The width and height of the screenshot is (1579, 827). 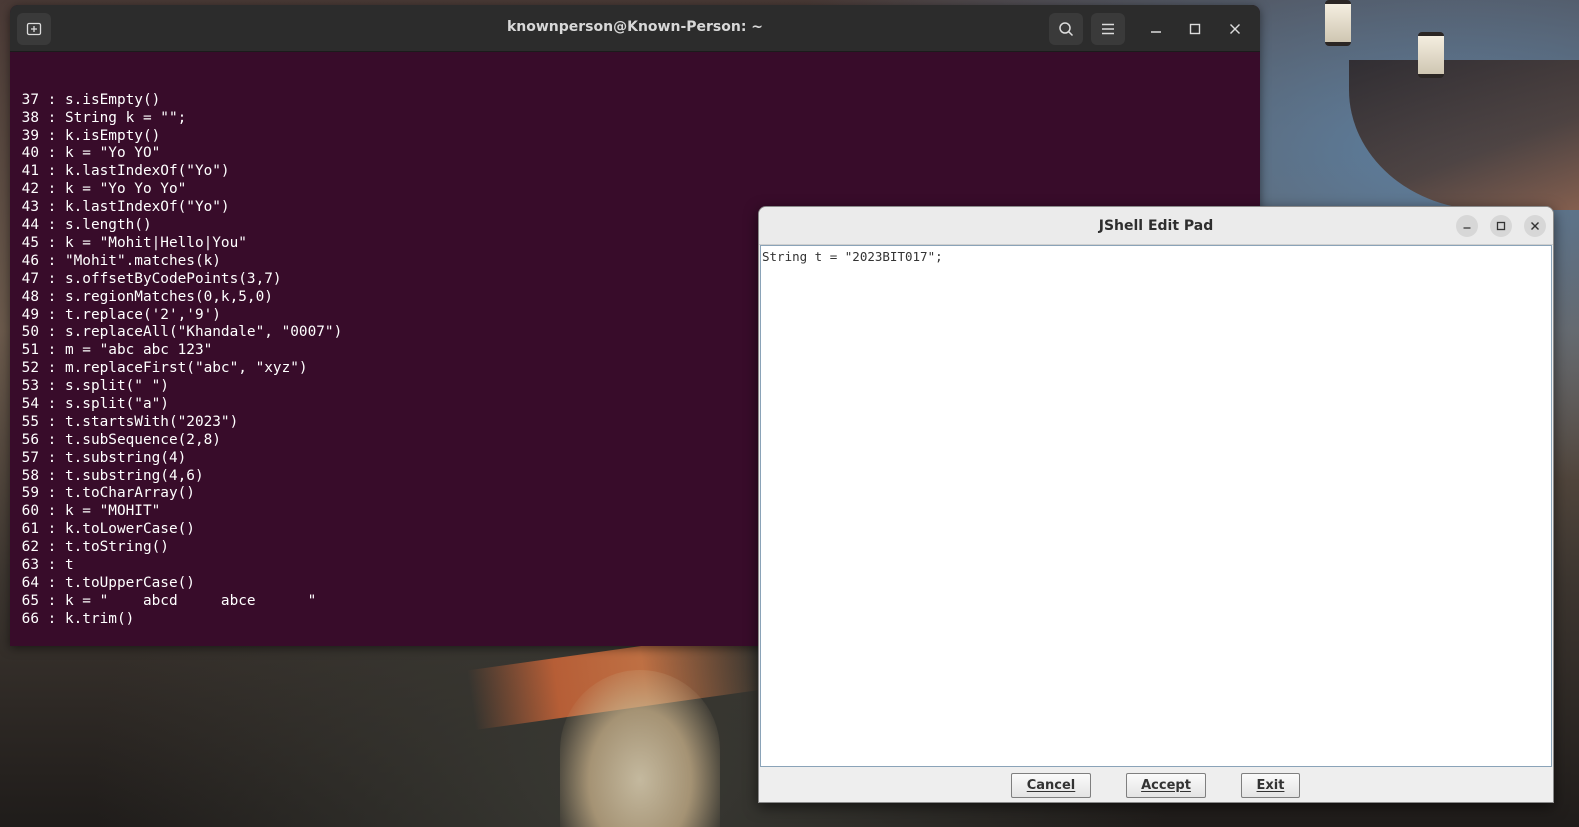 I want to click on edit-pad-title-bar: JShell Edit Pad, so click(x=1156, y=226).